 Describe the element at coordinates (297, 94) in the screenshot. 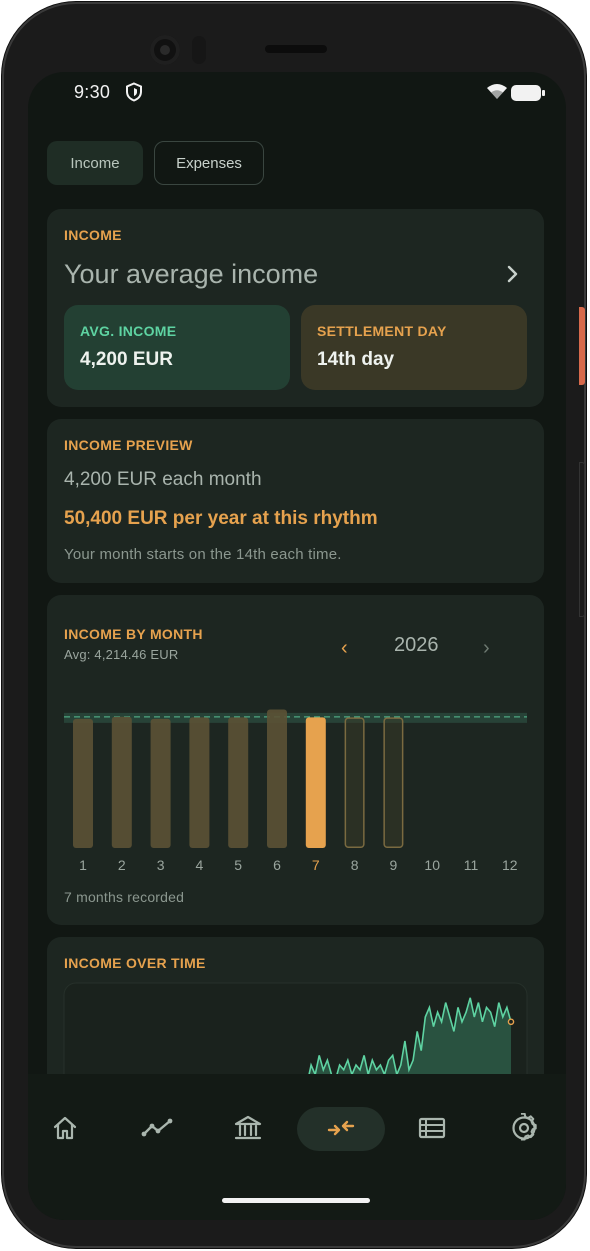

I see `status-bar: 9:30` at that location.